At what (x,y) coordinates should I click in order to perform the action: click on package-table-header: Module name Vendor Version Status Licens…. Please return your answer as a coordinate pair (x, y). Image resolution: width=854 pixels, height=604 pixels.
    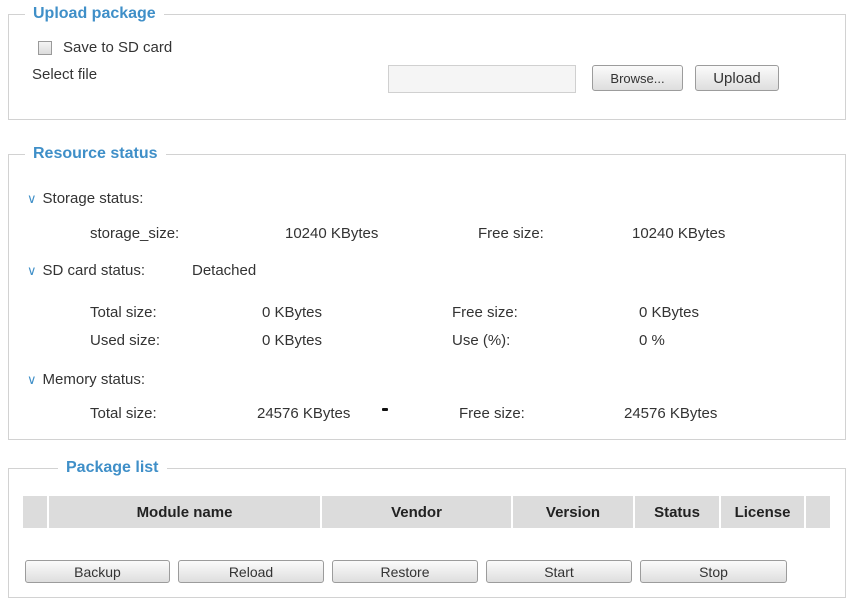
    Looking at the image, I should click on (426, 512).